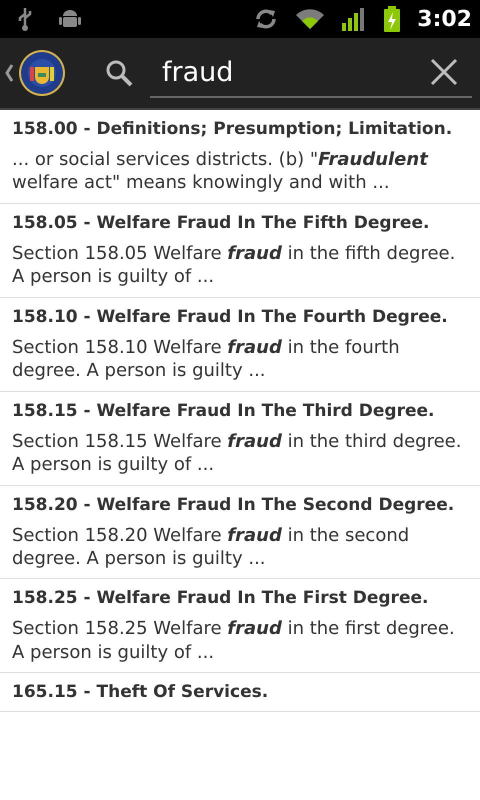 The image size is (480, 800). Describe the element at coordinates (230, 317) in the screenshot. I see `result-title: 158.10 - Welfare Fraud In The Fourth Degree.` at that location.